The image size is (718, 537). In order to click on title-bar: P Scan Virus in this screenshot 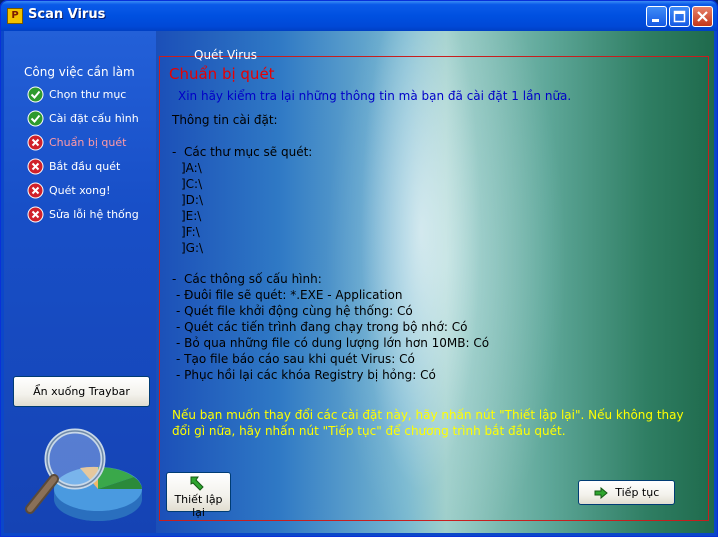, I will do `click(359, 16)`.